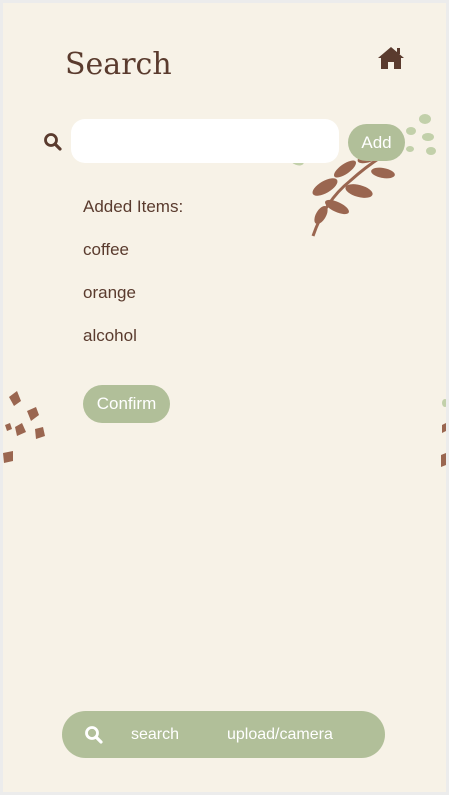 This screenshot has height=795, width=449. I want to click on search-input, so click(205, 141).